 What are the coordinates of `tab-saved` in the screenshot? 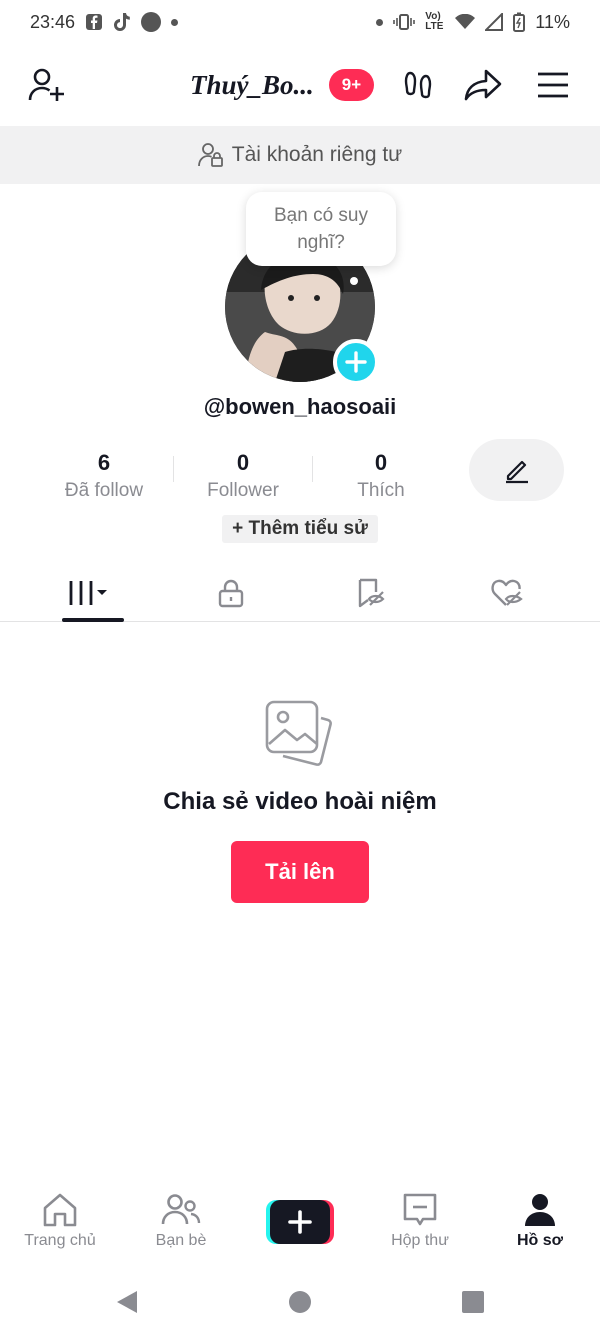 It's located at (371, 593).